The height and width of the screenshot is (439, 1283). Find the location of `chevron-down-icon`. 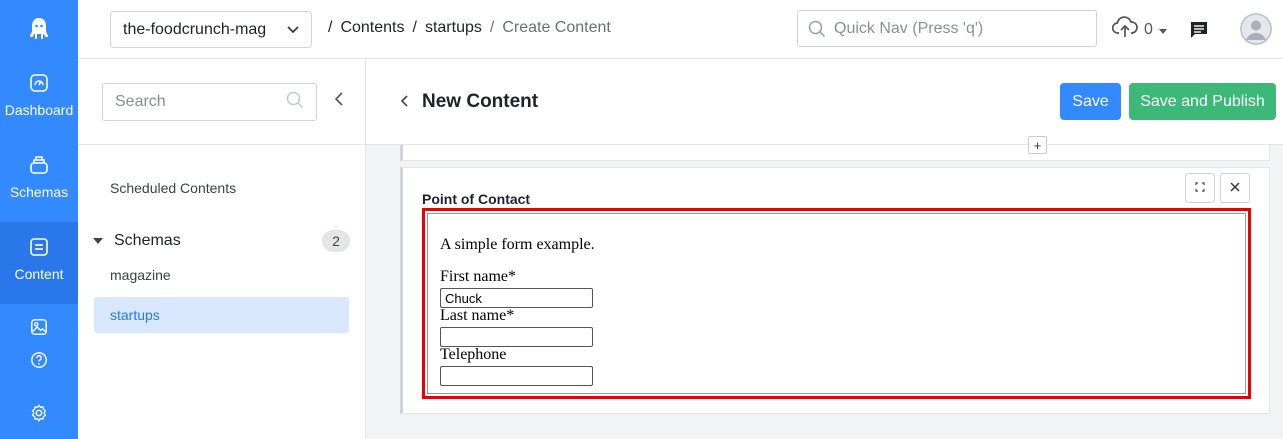

chevron-down-icon is located at coordinates (293, 30).